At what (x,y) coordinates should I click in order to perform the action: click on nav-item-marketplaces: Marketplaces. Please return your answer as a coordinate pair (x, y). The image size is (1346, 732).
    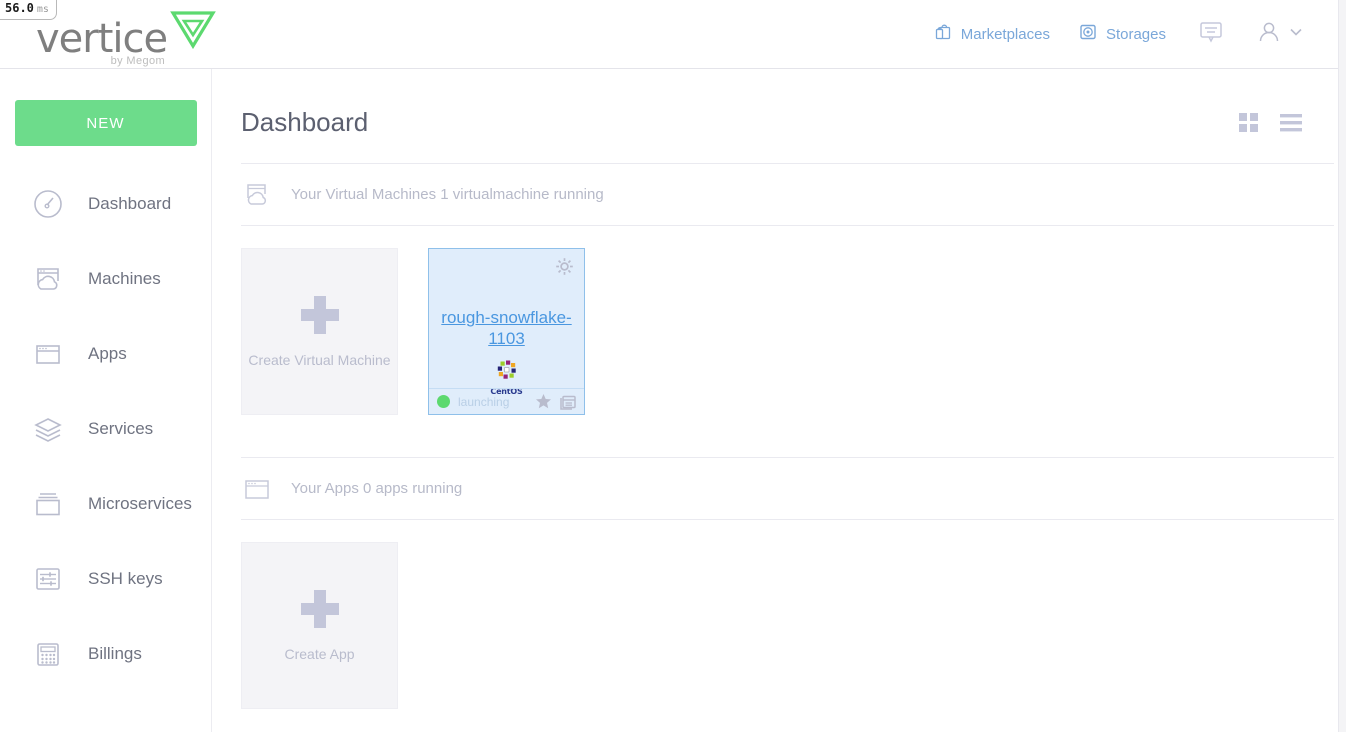
    Looking at the image, I should click on (991, 34).